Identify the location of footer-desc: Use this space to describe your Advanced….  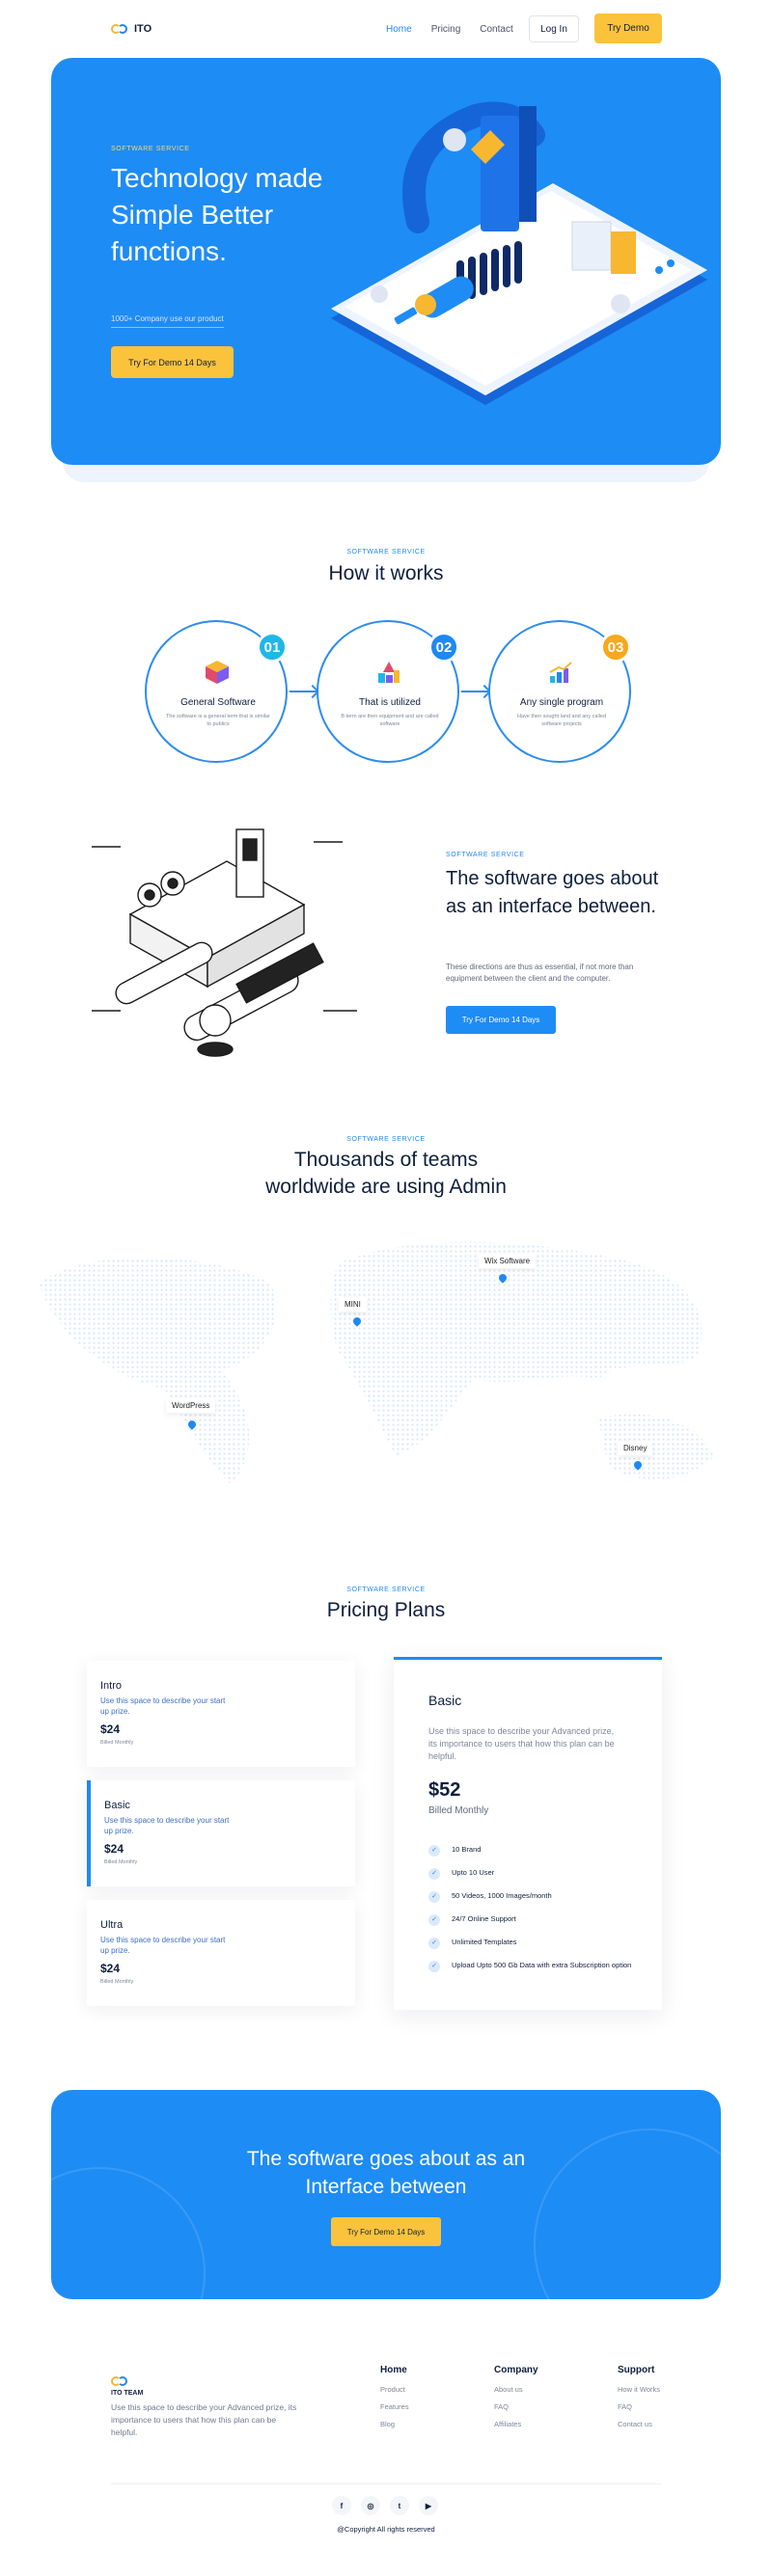
(204, 2419).